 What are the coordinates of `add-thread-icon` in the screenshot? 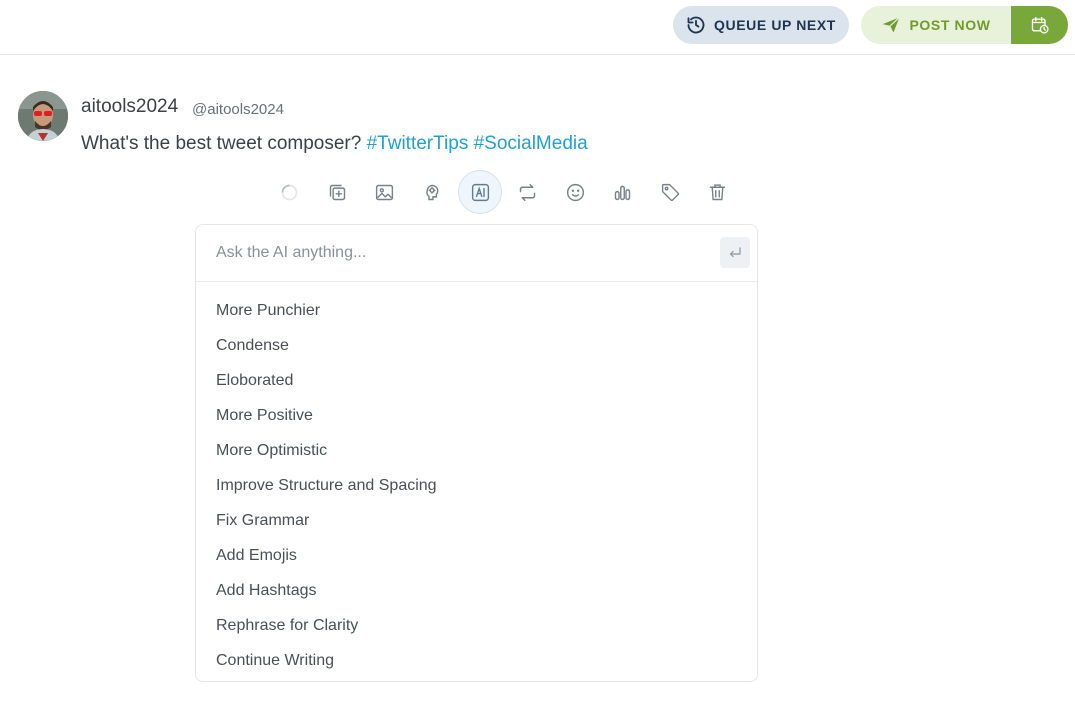 It's located at (338, 192).